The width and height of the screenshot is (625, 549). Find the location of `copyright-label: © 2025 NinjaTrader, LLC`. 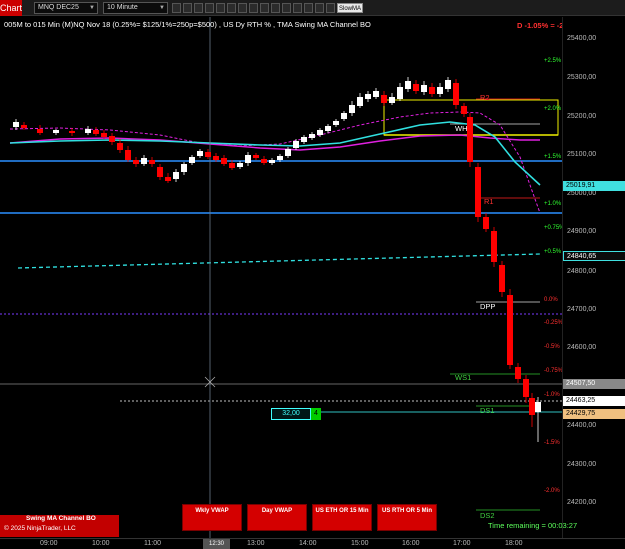

copyright-label: © 2025 NinjaTrader, LLC is located at coordinates (40, 528).